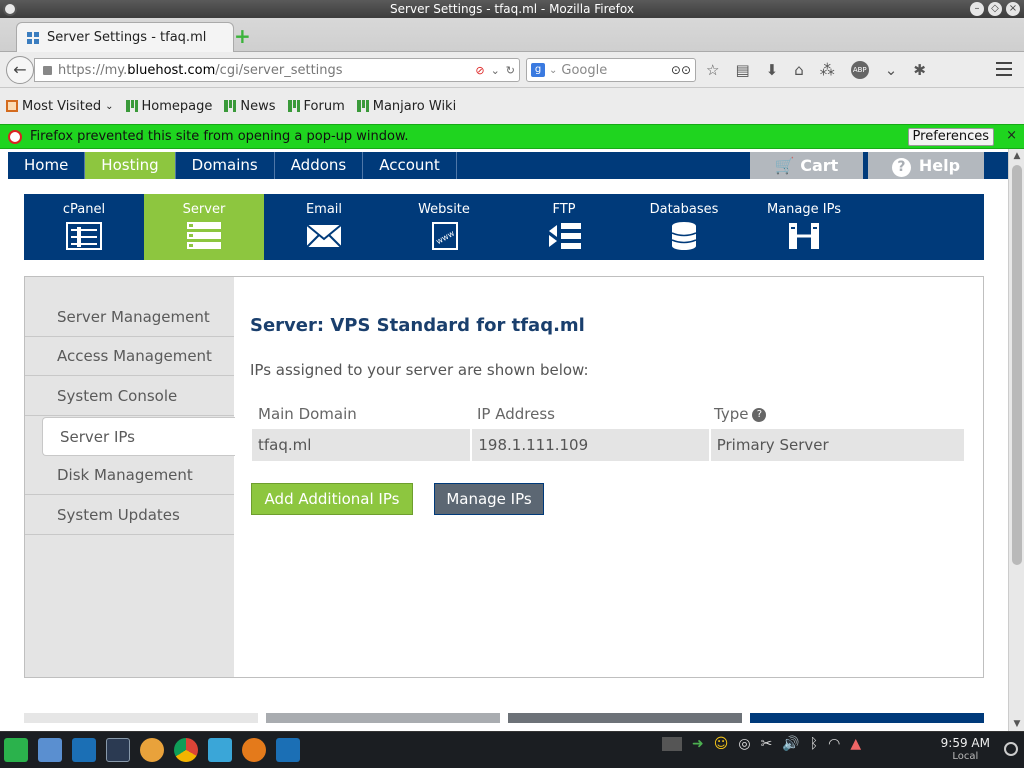 The width and height of the screenshot is (1024, 768). I want to click on tool-manage-ips: Manage IPs, so click(804, 227).